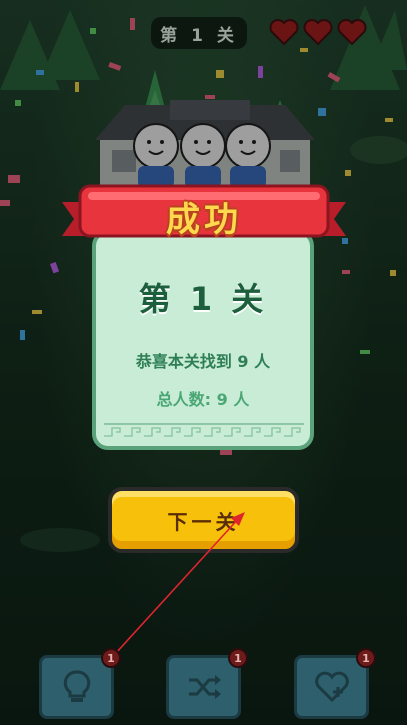 This screenshot has height=725, width=407. I want to click on add-life-button: 1, so click(335, 683).